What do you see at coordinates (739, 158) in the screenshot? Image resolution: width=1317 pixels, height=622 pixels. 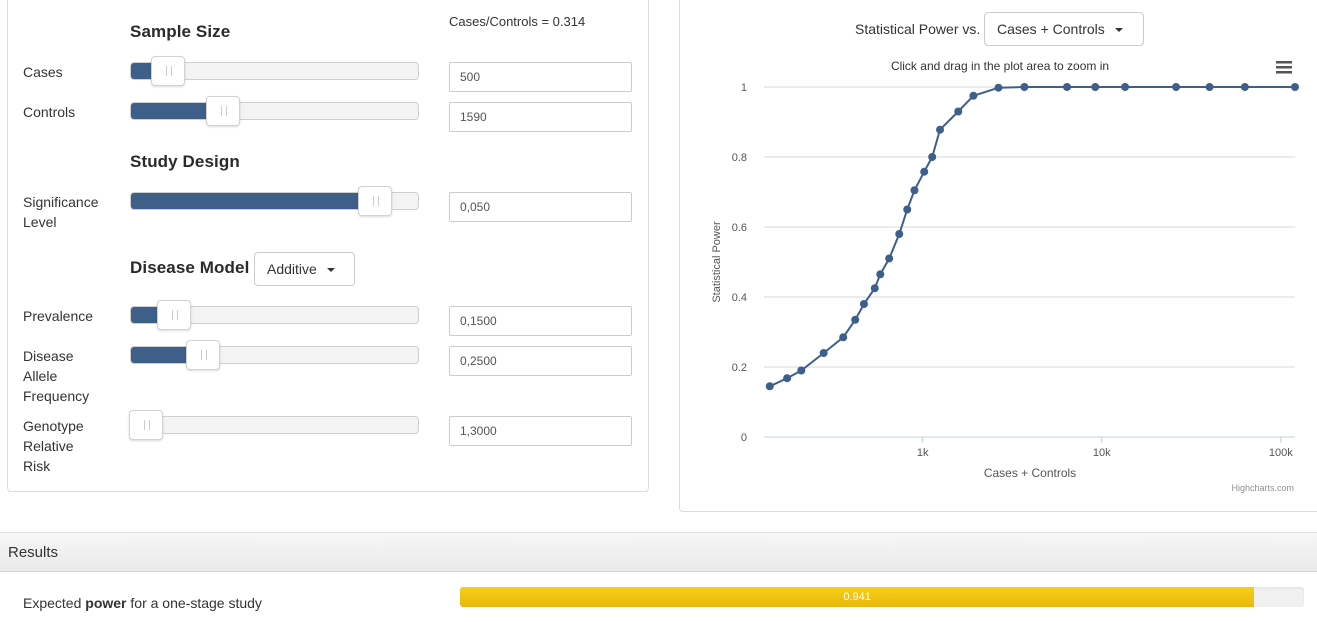 I see `y-tick-label: 0.8` at bounding box center [739, 158].